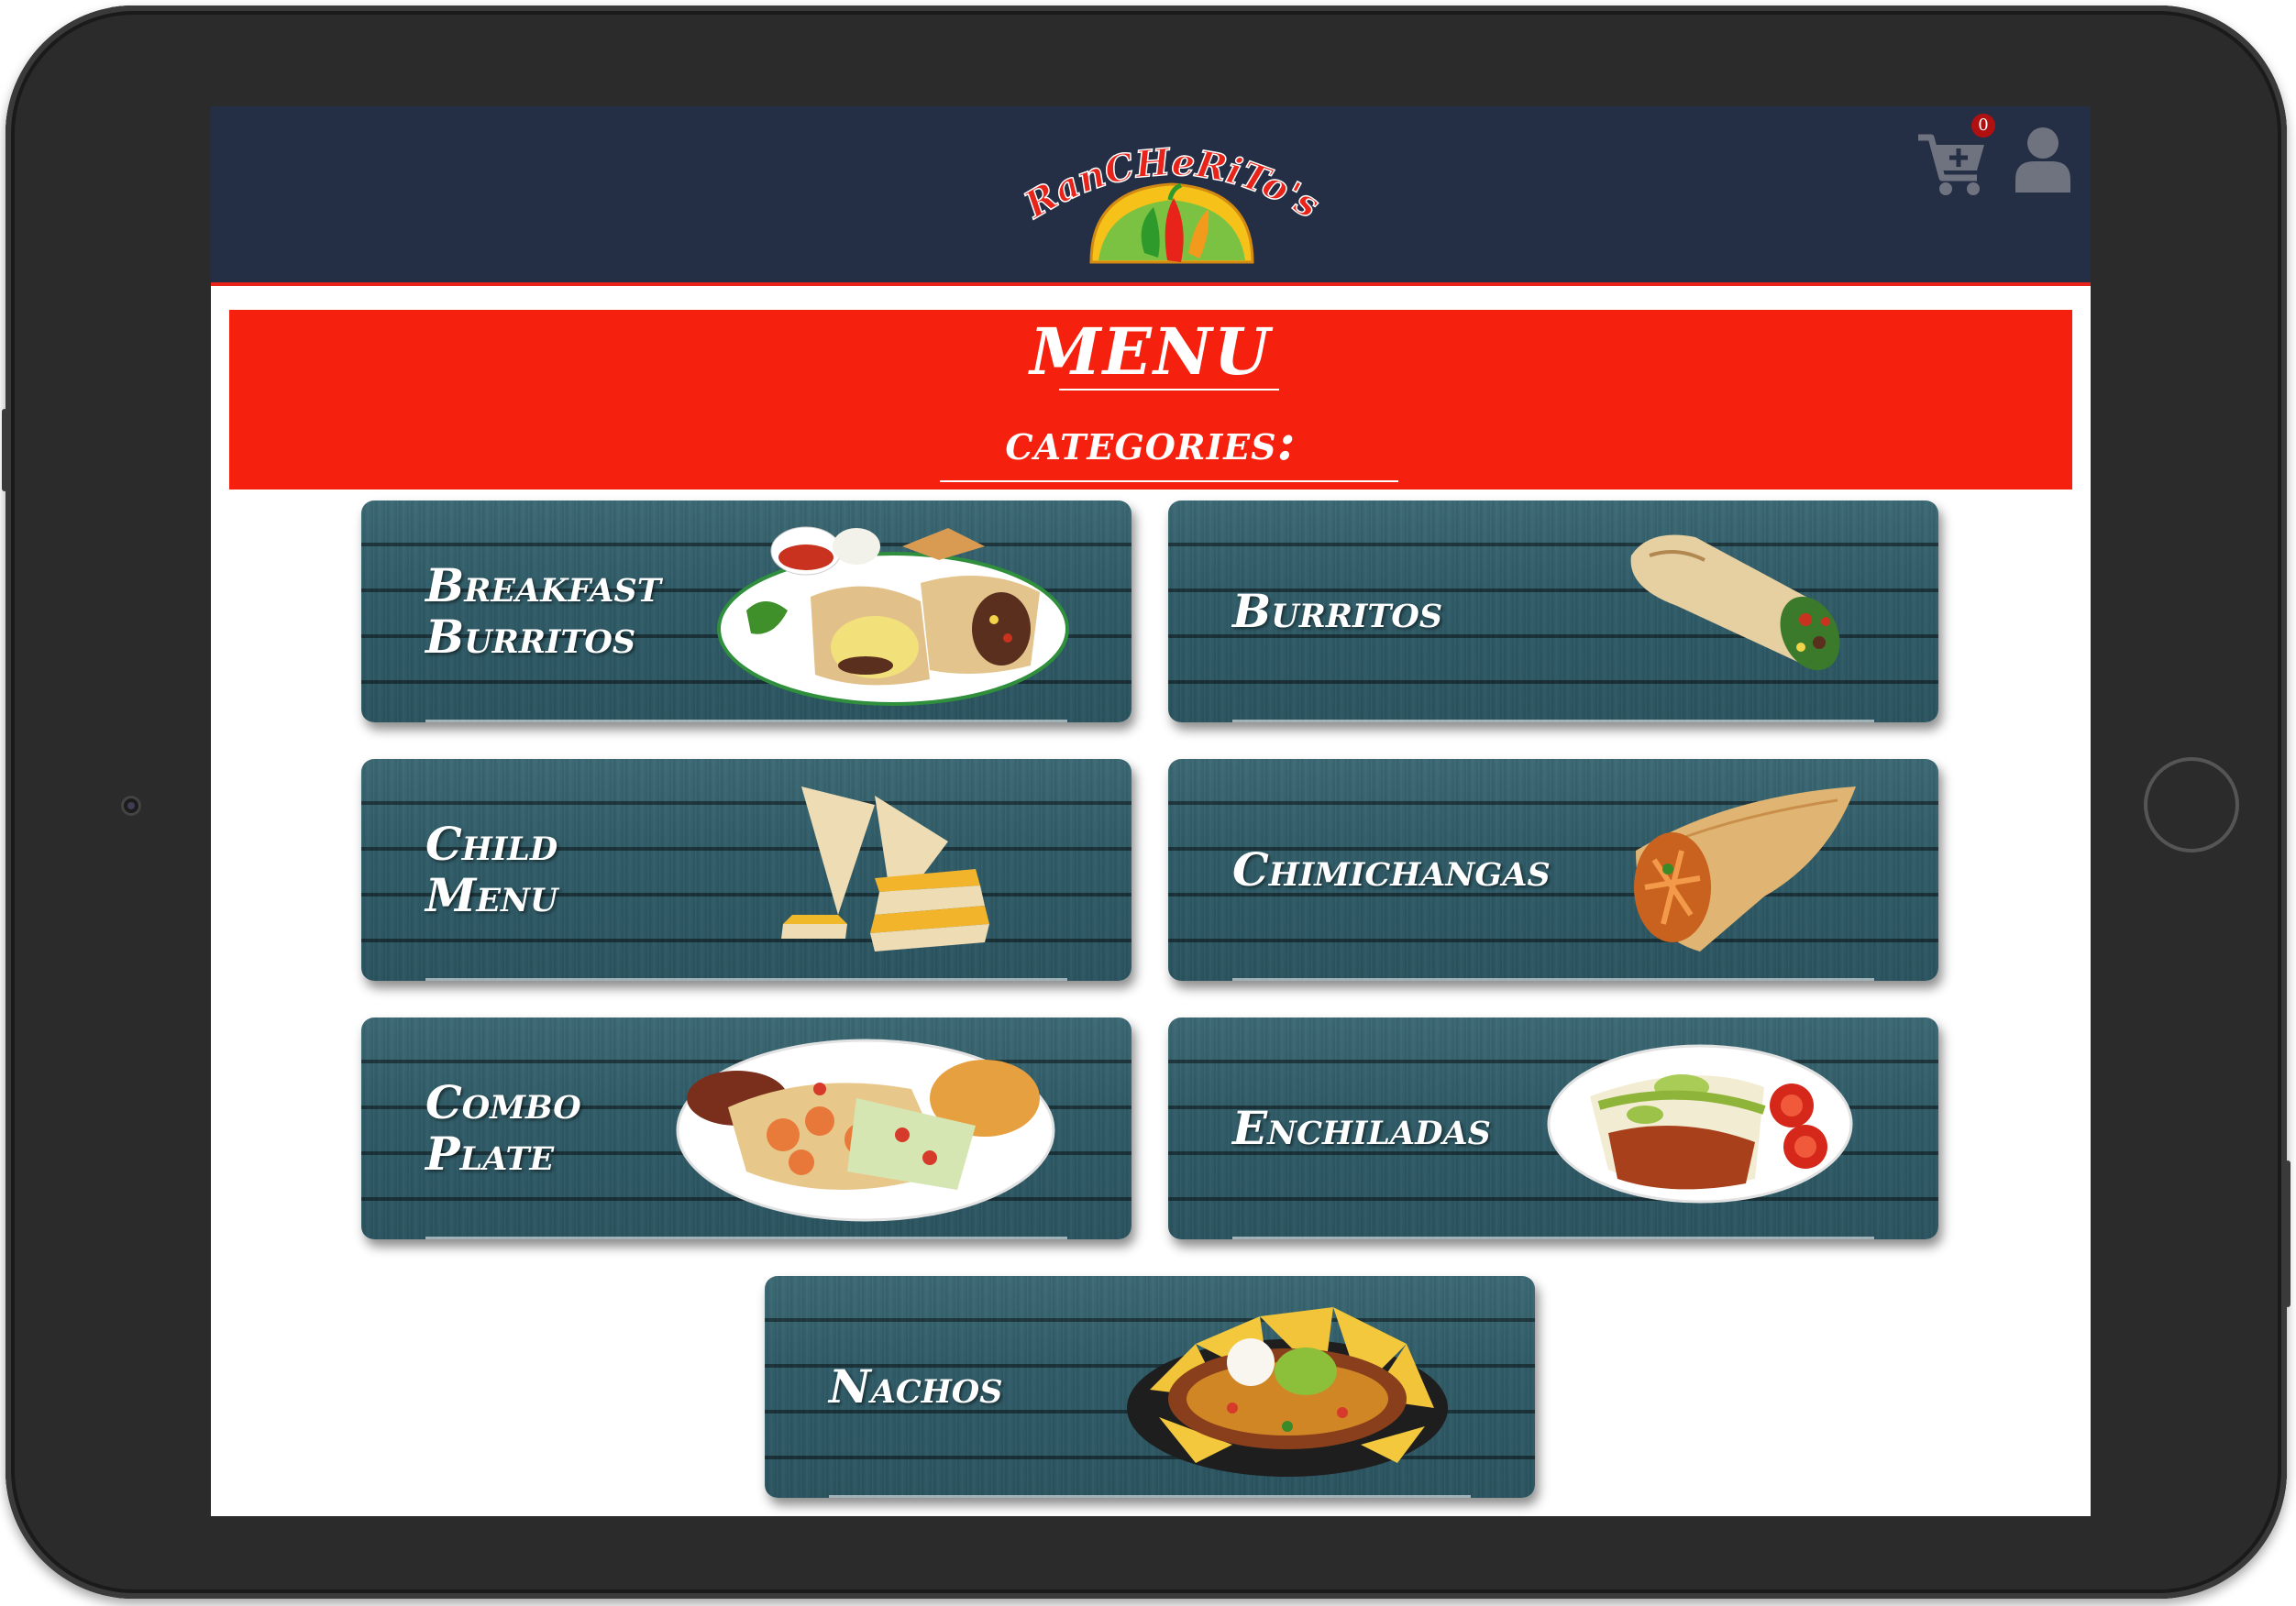 Image resolution: width=2296 pixels, height=1606 pixels. I want to click on nachos-image, so click(1287, 1392).